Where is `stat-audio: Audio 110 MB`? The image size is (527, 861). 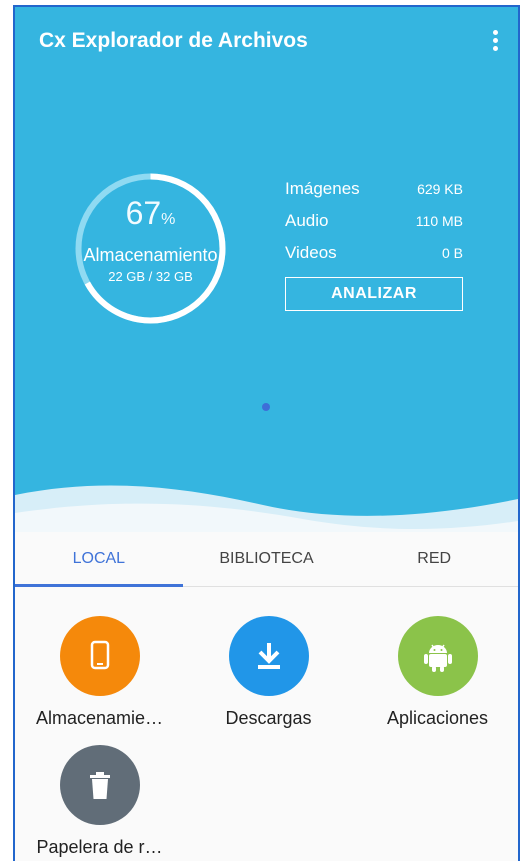
stat-audio: Audio 110 MB is located at coordinates (374, 220).